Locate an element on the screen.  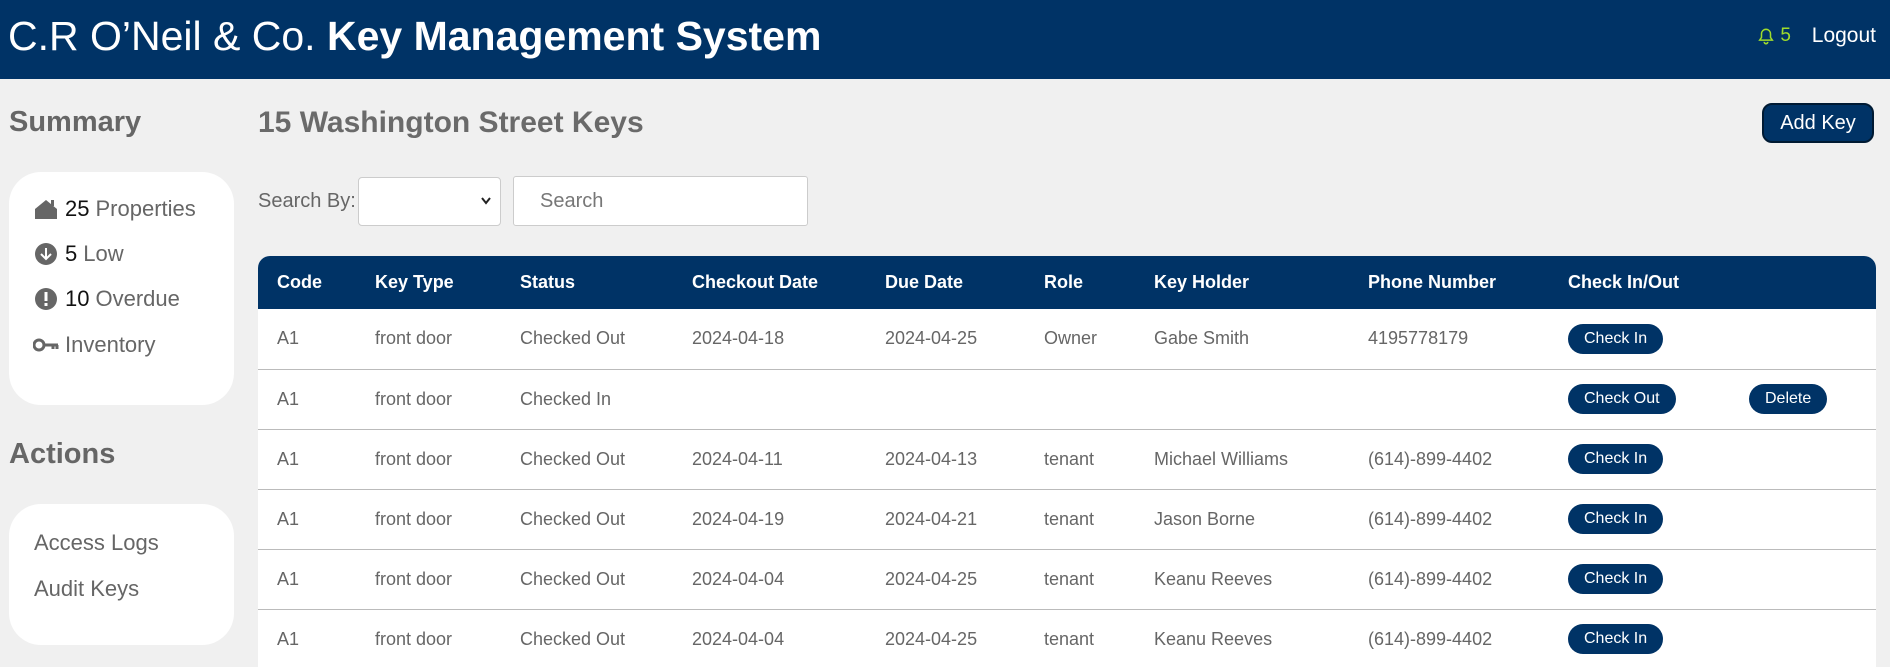
header-due-date: Due Date is located at coordinates (924, 282).